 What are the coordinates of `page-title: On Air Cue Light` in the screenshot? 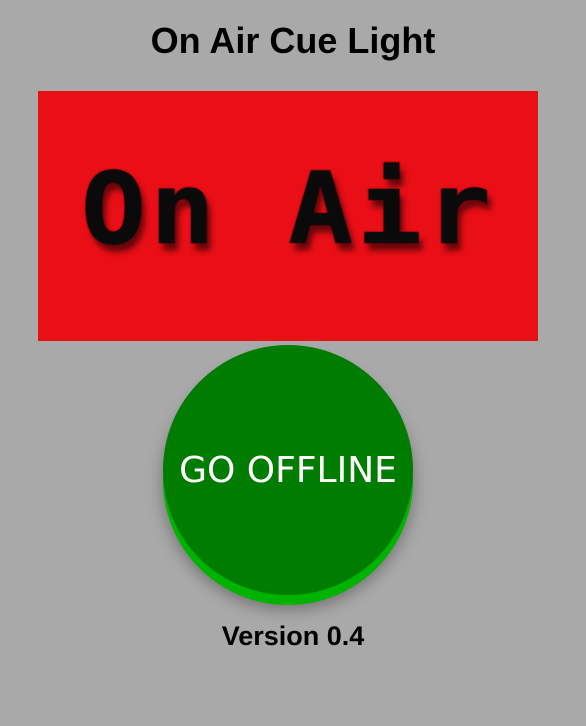 It's located at (293, 40).